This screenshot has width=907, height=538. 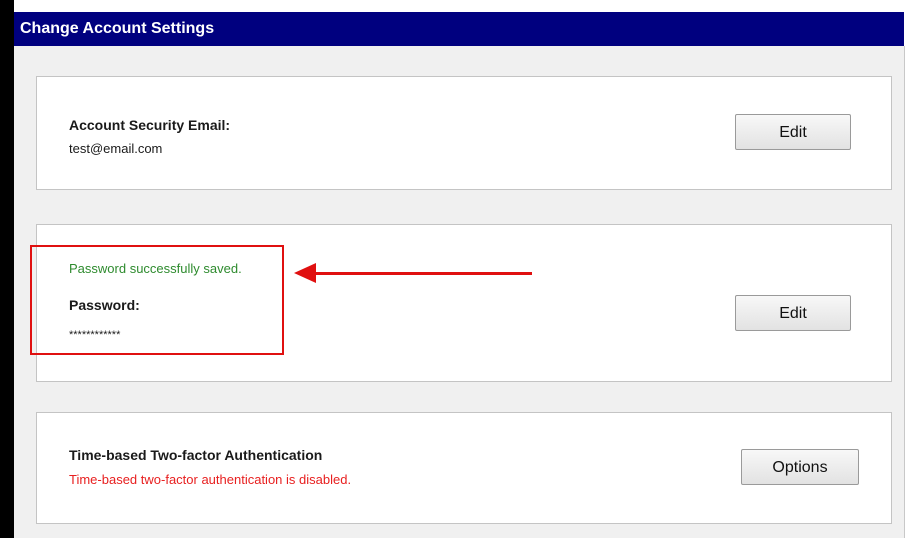 What do you see at coordinates (459, 29) in the screenshot?
I see `window-title: Change Account Settings` at bounding box center [459, 29].